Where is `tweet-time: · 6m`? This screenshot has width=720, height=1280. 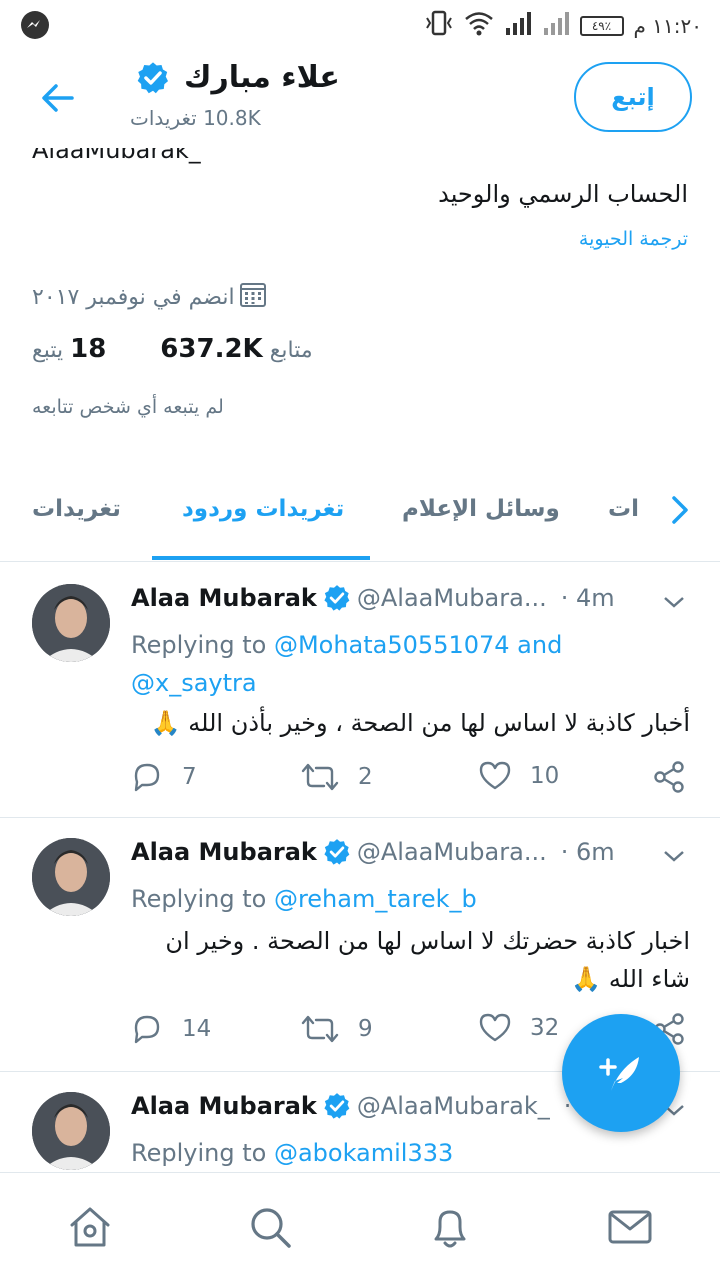 tweet-time: · 6m is located at coordinates (587, 852).